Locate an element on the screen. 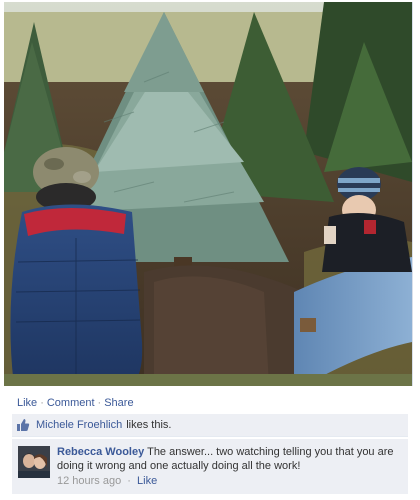 This screenshot has width=420, height=500. share-link: Share is located at coordinates (118, 403).